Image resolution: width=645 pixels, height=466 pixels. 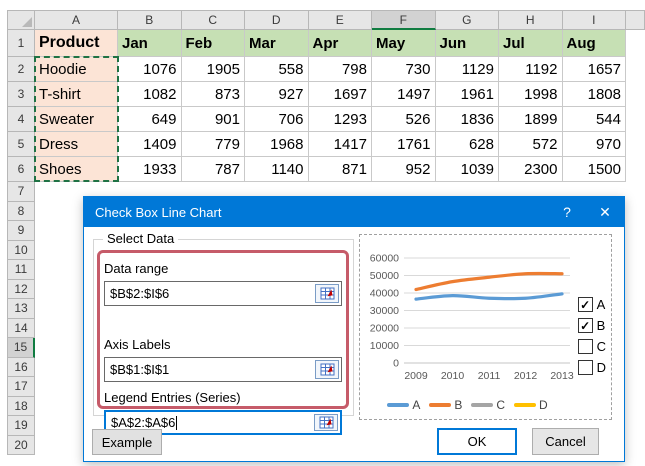 What do you see at coordinates (585, 346) in the screenshot?
I see `checkbox-C` at bounding box center [585, 346].